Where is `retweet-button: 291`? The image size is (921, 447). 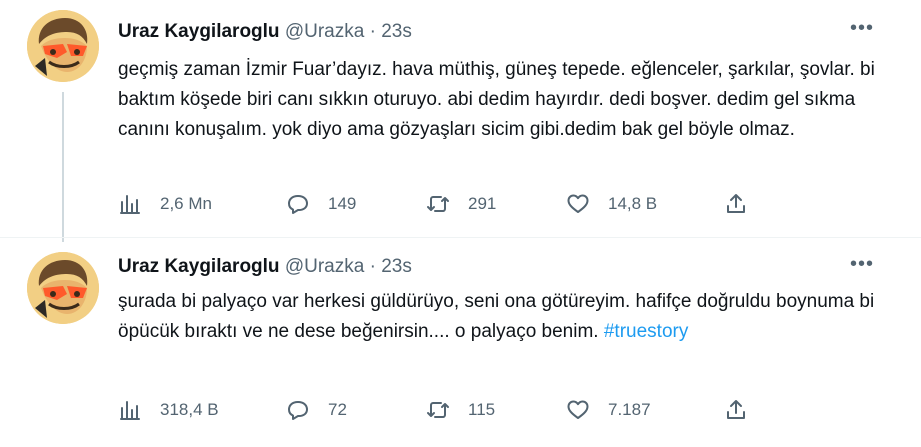 retweet-button: 291 is located at coordinates (461, 204).